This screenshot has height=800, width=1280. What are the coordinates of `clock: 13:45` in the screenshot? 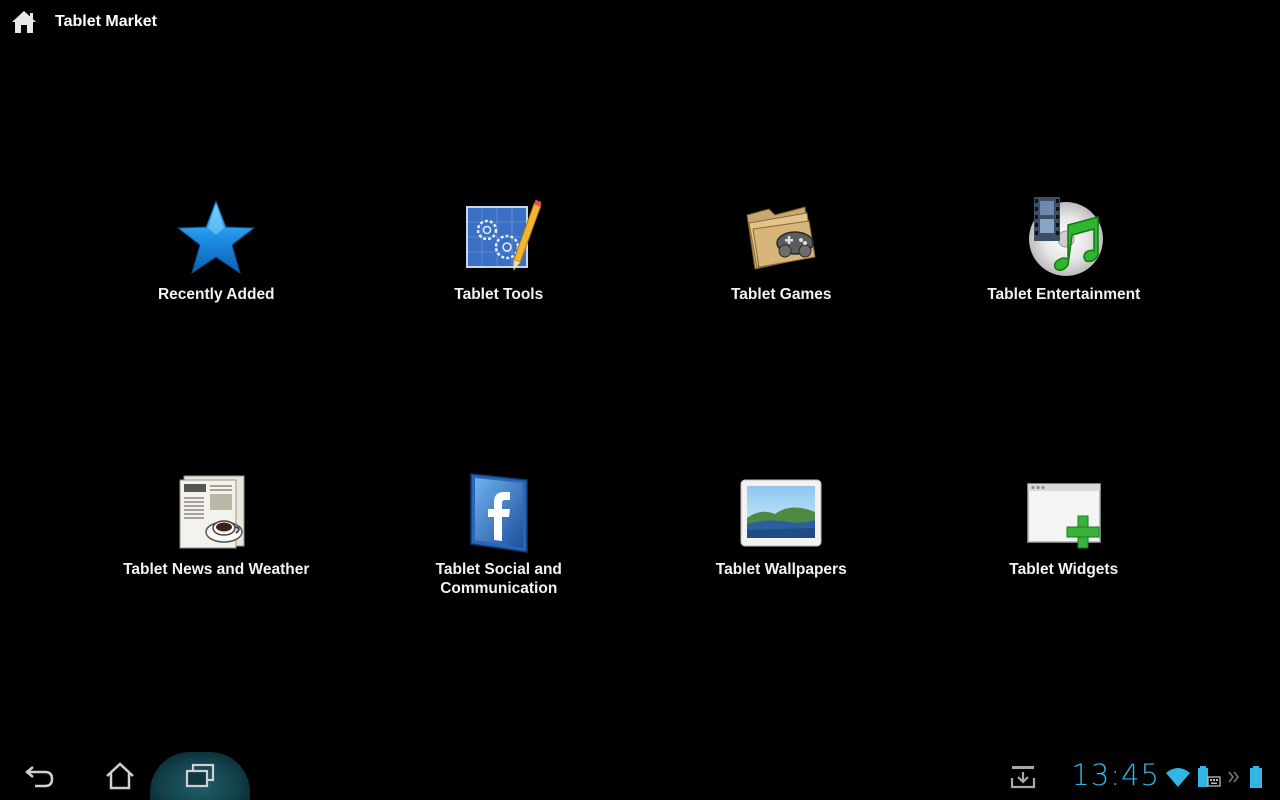 It's located at (1115, 775).